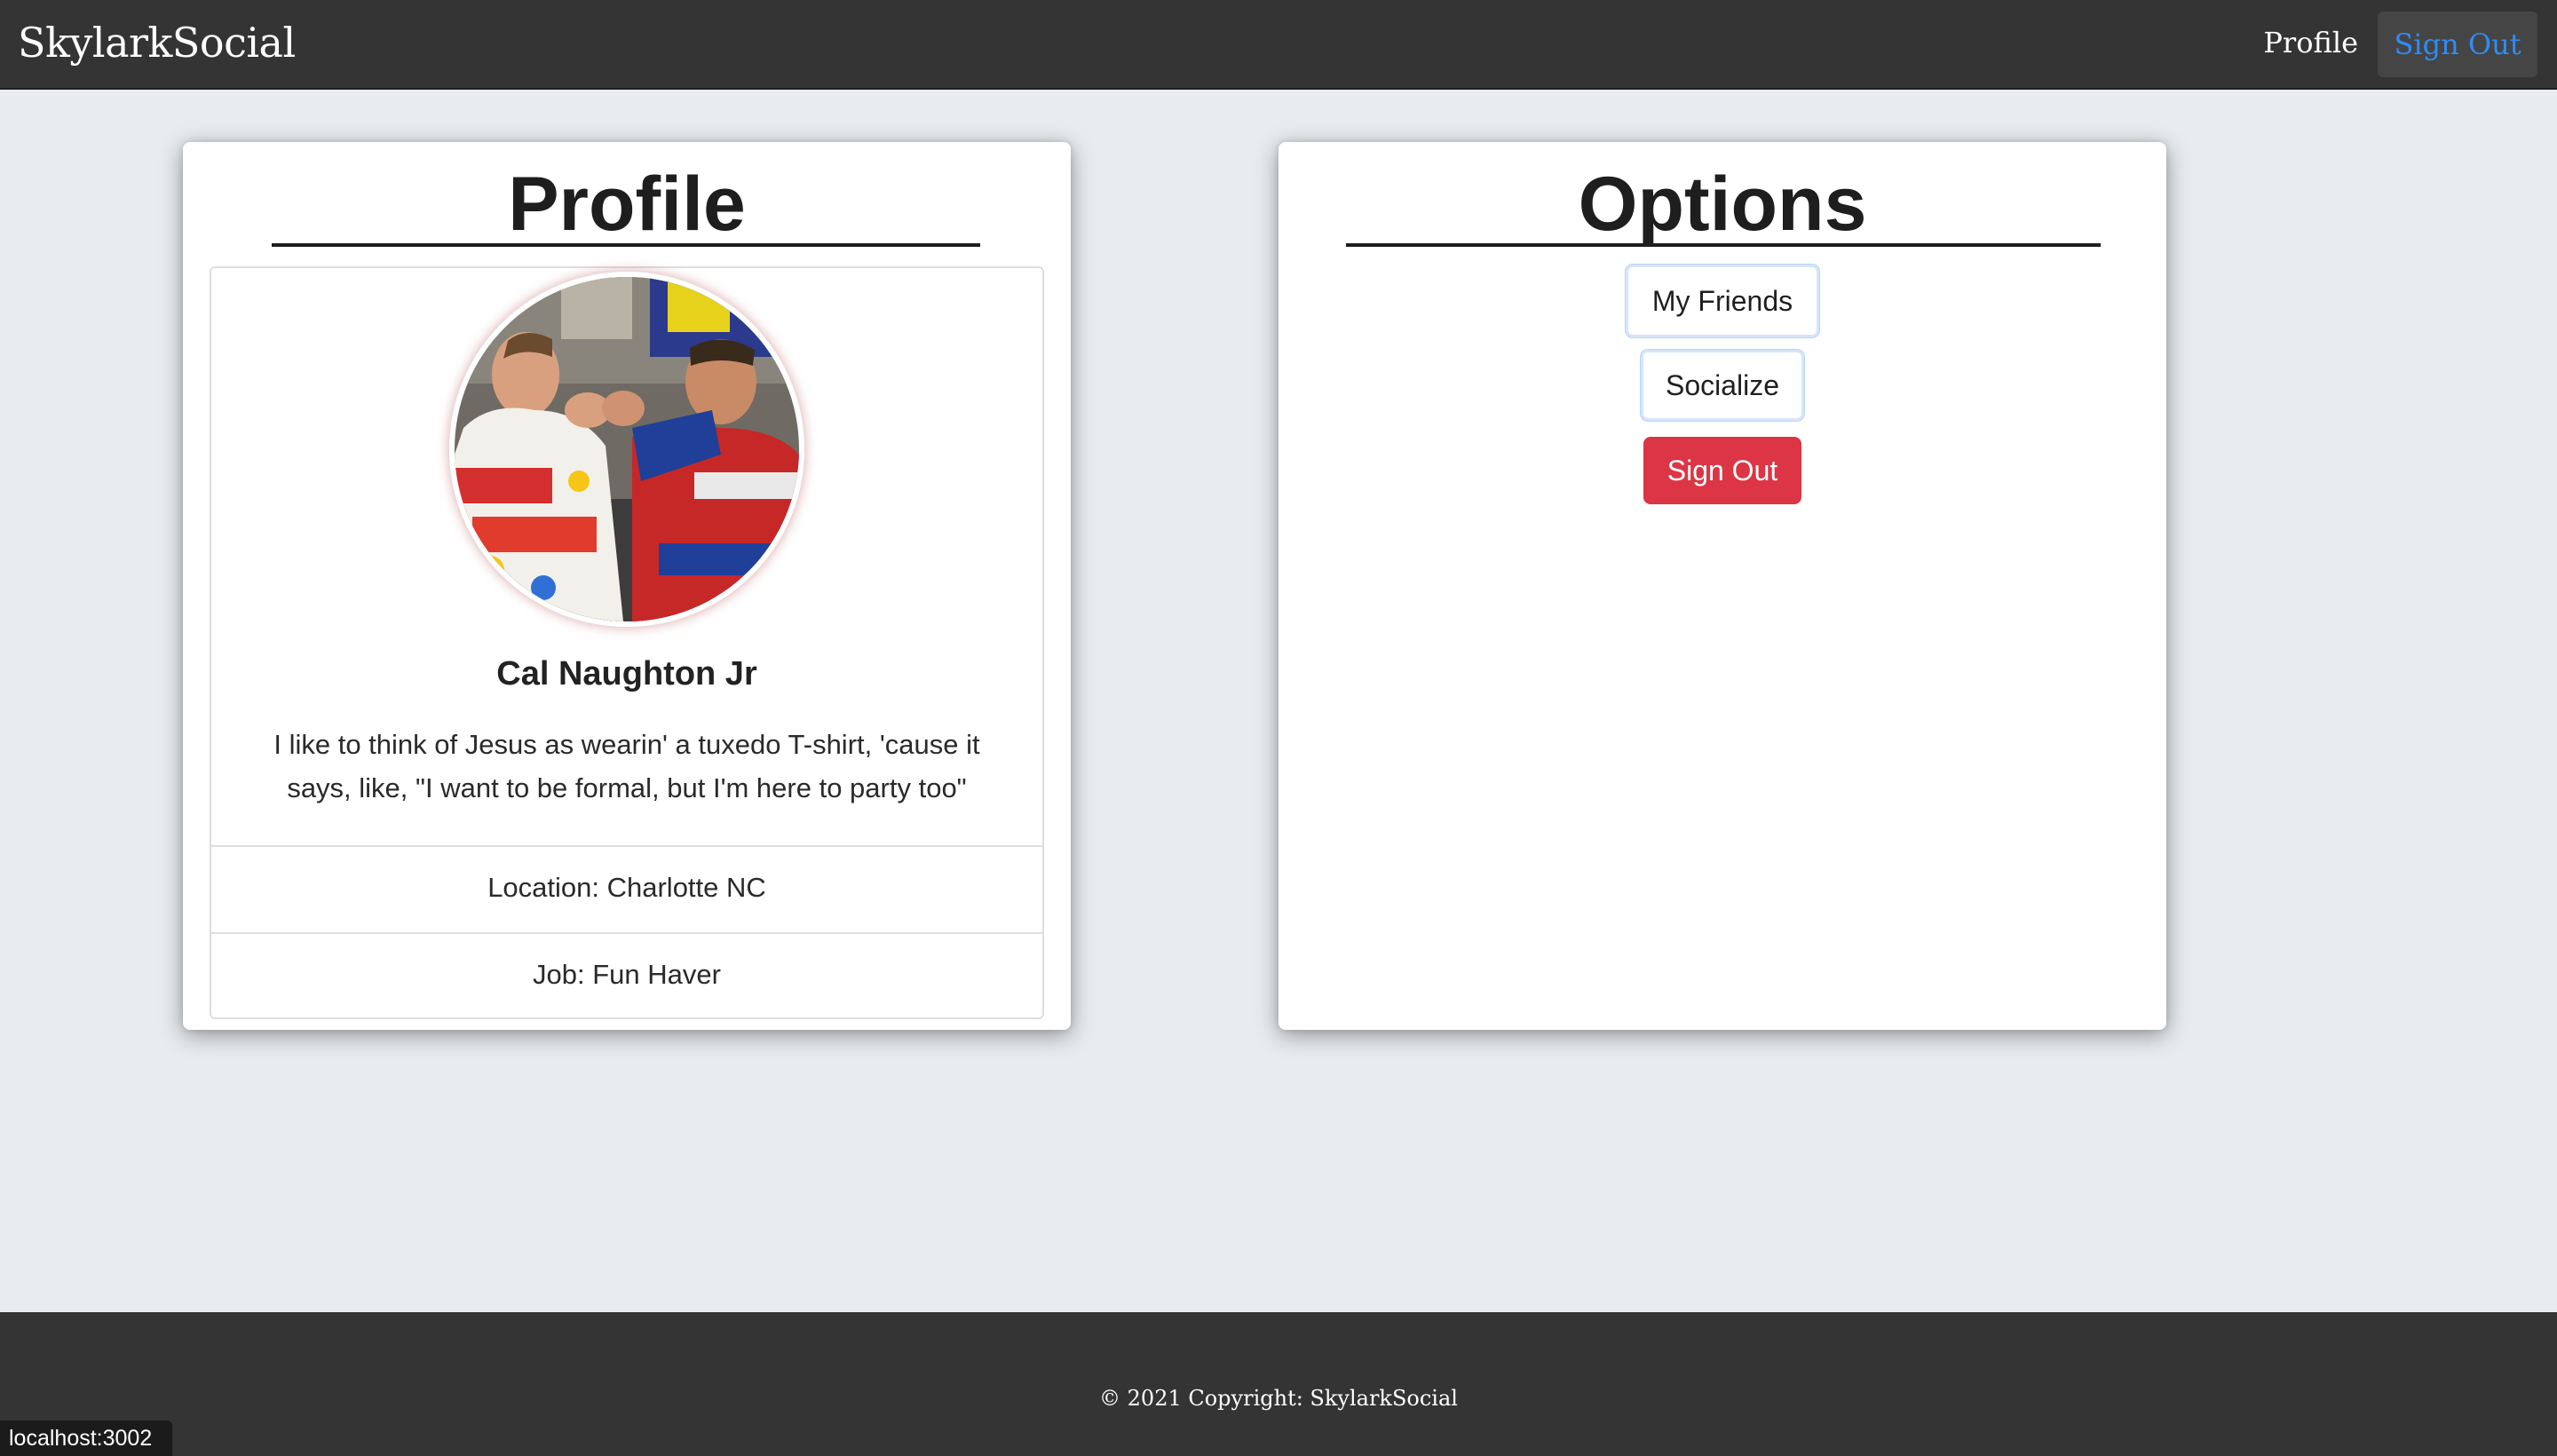 The height and width of the screenshot is (1456, 2557). I want to click on footer-copyright: © 2021 Copyright: SkylarkSocial, so click(1278, 1398).